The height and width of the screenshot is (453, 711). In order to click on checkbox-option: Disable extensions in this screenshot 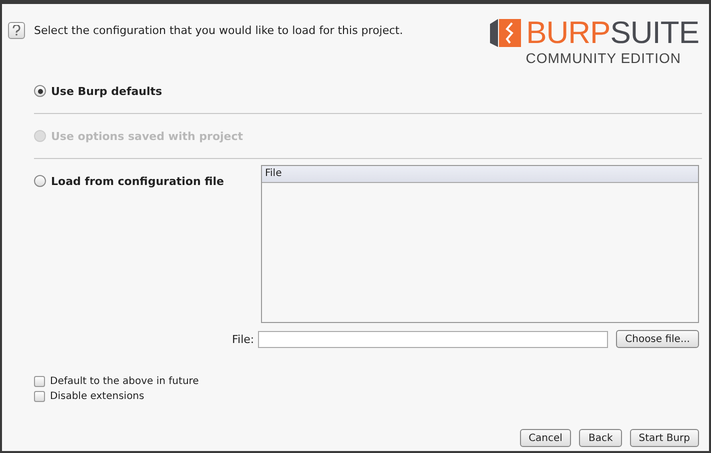, I will do `click(366, 396)`.